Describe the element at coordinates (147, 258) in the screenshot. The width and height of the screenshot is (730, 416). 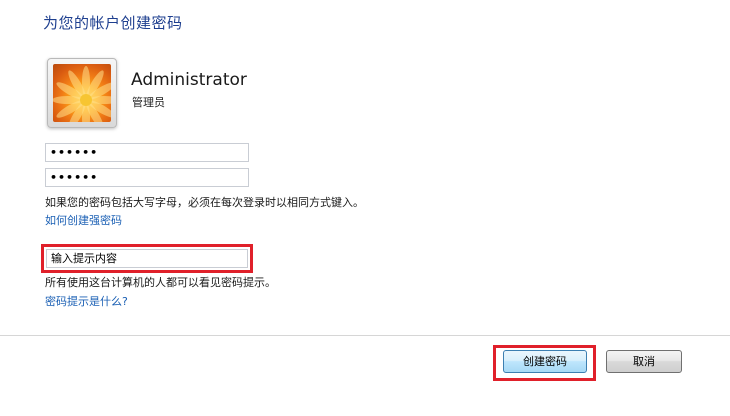
I see `password-hint-field: 输入提示内容` at that location.